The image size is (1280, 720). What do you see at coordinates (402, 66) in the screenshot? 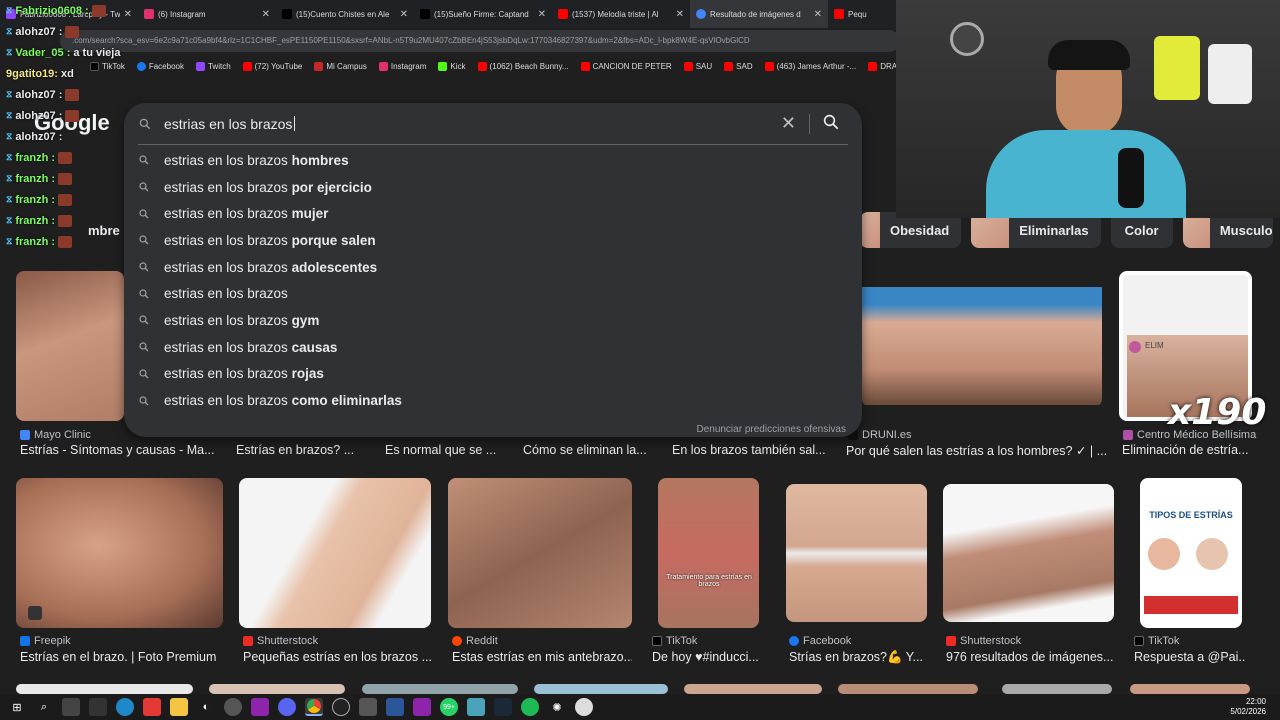
I see `bookmark-instagram: Instagram` at bounding box center [402, 66].